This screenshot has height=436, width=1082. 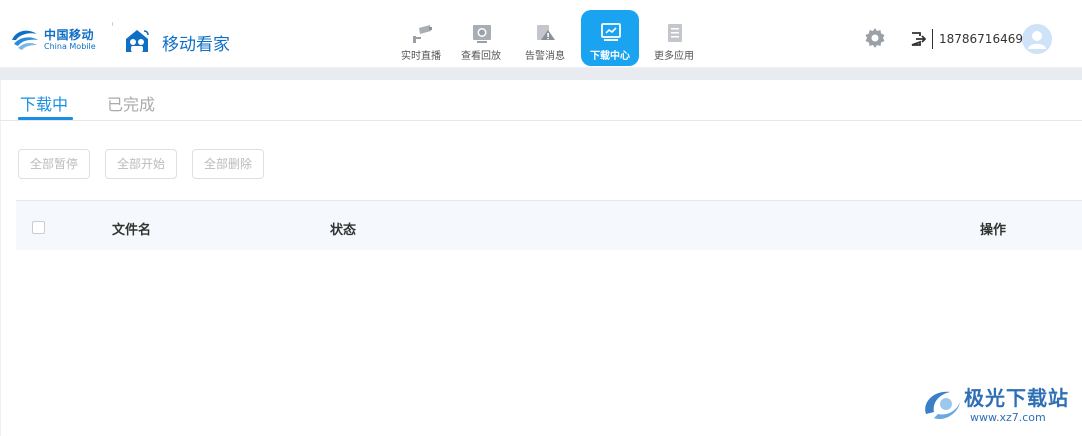 I want to click on column-filename: 文件名, so click(x=132, y=230).